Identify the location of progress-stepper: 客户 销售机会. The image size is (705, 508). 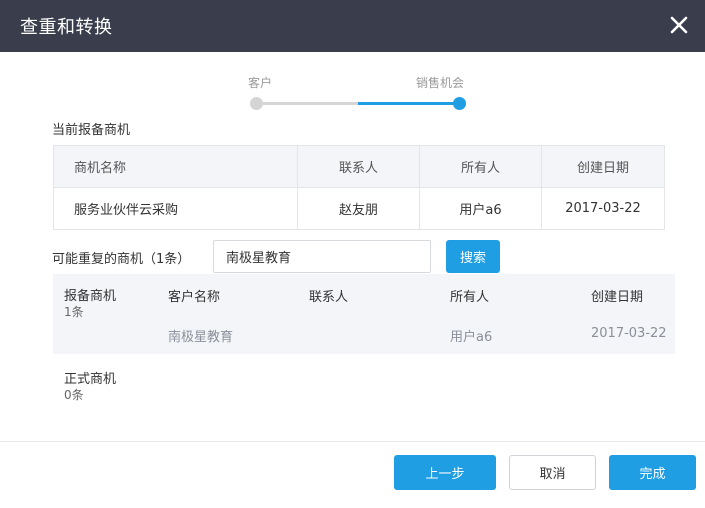
(360, 94).